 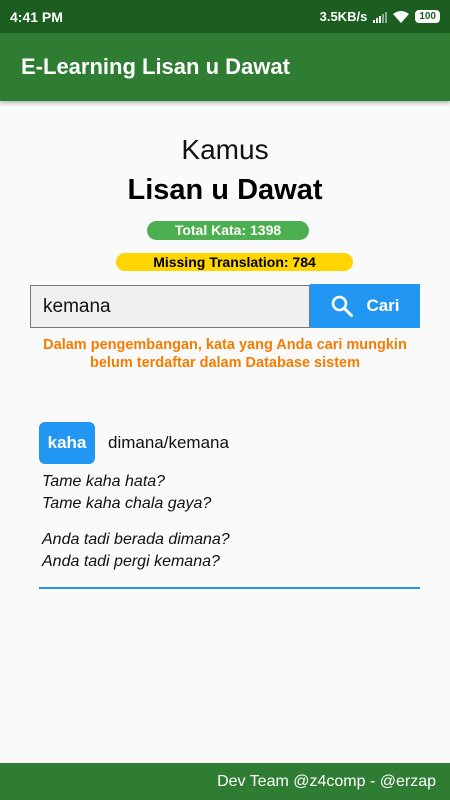 I want to click on signal-icon, so click(x=380, y=17).